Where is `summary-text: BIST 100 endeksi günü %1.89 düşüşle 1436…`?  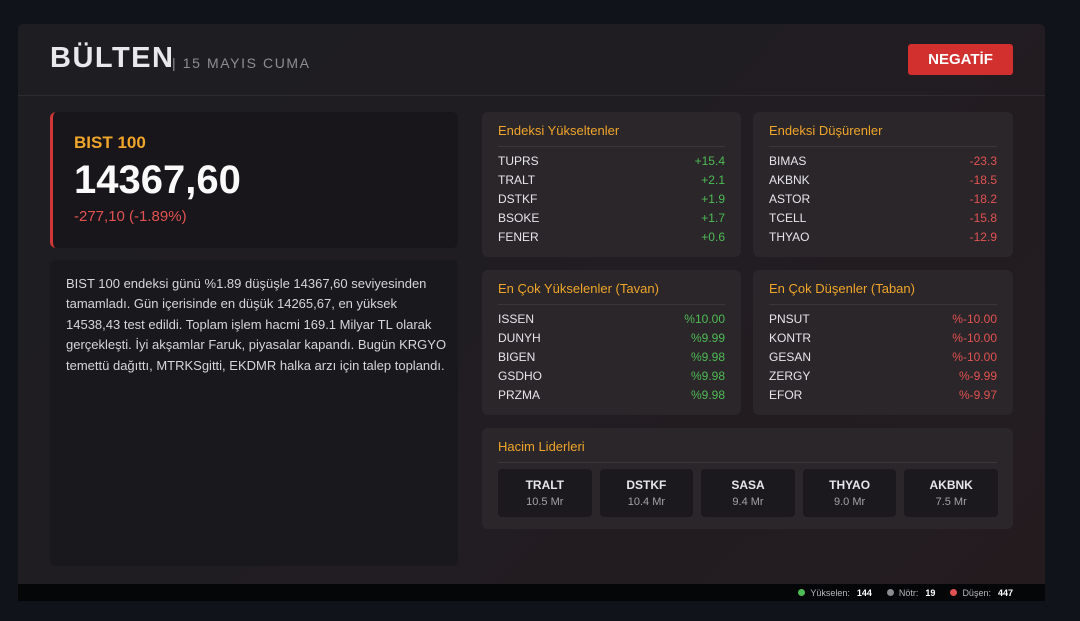 summary-text: BIST 100 endeksi günü %1.89 düşüşle 1436… is located at coordinates (256, 324).